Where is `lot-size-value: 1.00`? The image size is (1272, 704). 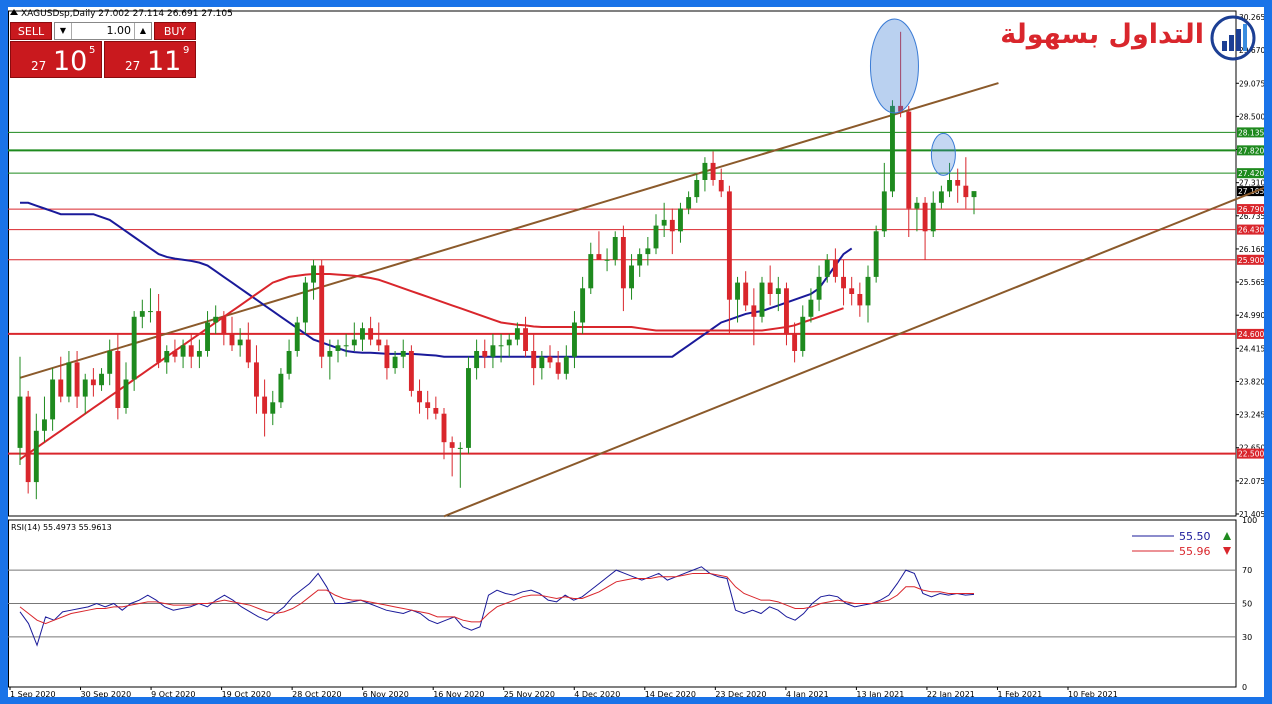
lot-size-value: 1.00 is located at coordinates (103, 31).